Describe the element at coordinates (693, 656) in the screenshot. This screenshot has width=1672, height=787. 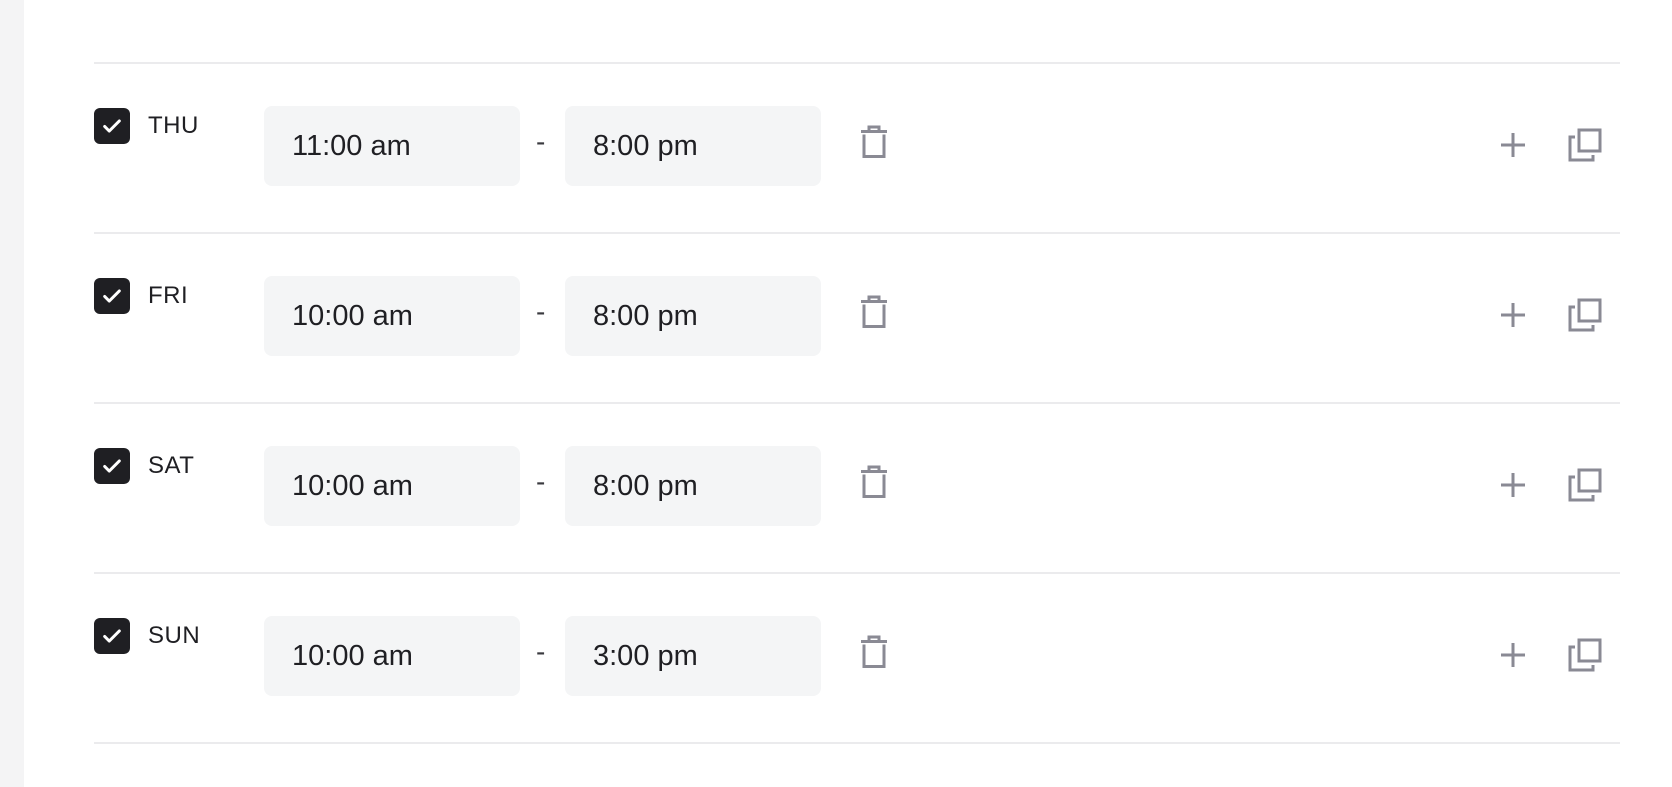
I see `end-time-select: 3:00 pm` at that location.